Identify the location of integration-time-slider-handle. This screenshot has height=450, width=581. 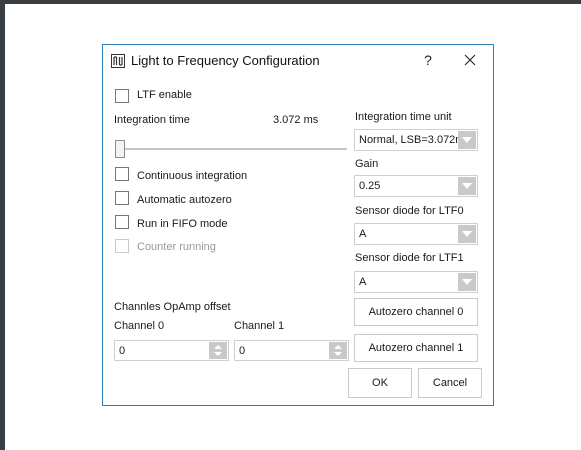
(120, 149).